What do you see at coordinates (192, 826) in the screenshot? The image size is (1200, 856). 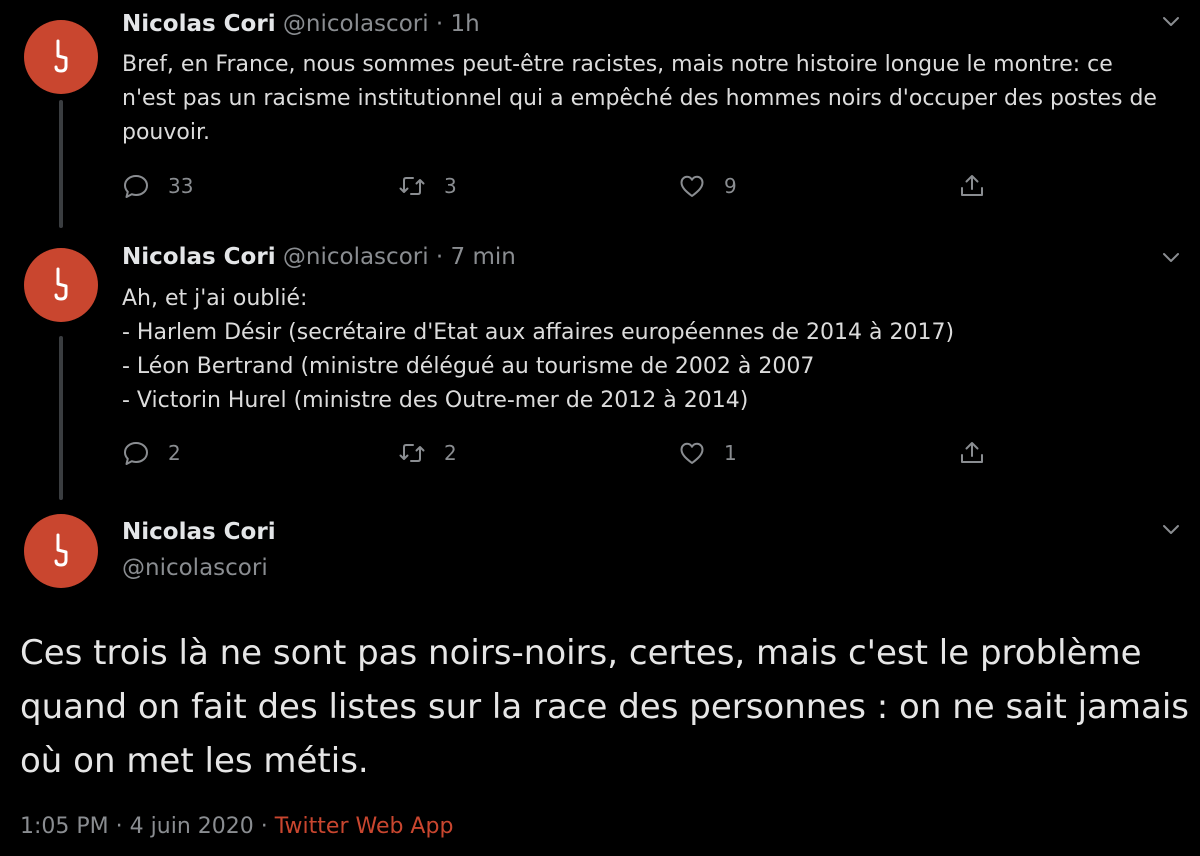 I see `tweet-date: 4 juin 2020` at bounding box center [192, 826].